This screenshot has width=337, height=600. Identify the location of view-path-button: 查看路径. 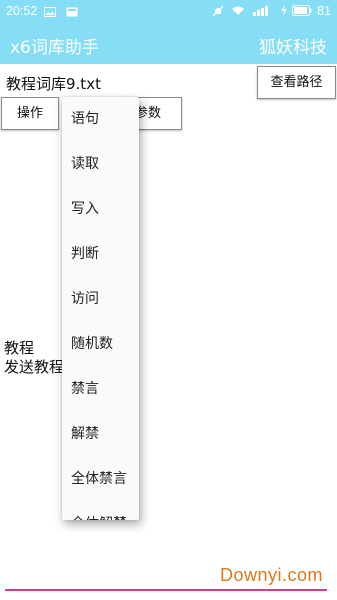
(296, 82).